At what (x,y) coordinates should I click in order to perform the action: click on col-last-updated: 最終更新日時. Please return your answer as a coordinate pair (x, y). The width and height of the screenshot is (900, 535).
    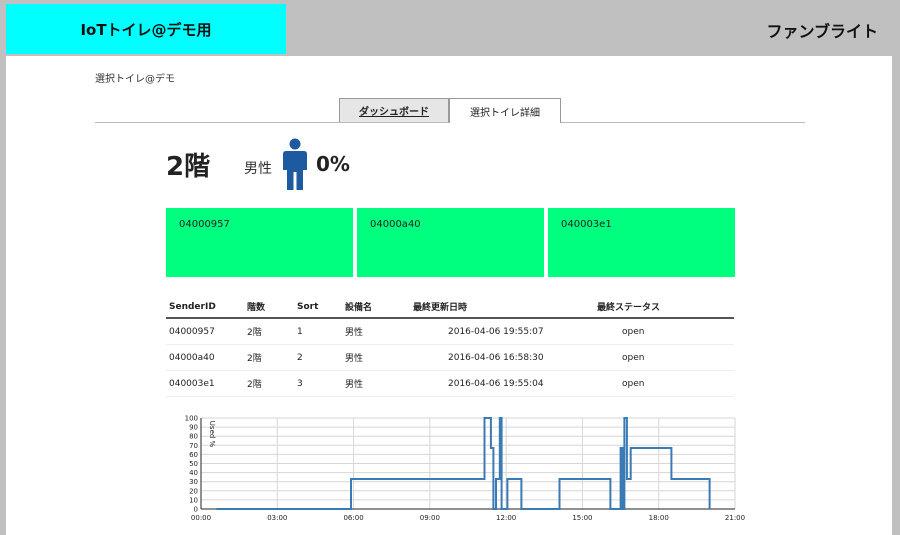
    Looking at the image, I should click on (502, 307).